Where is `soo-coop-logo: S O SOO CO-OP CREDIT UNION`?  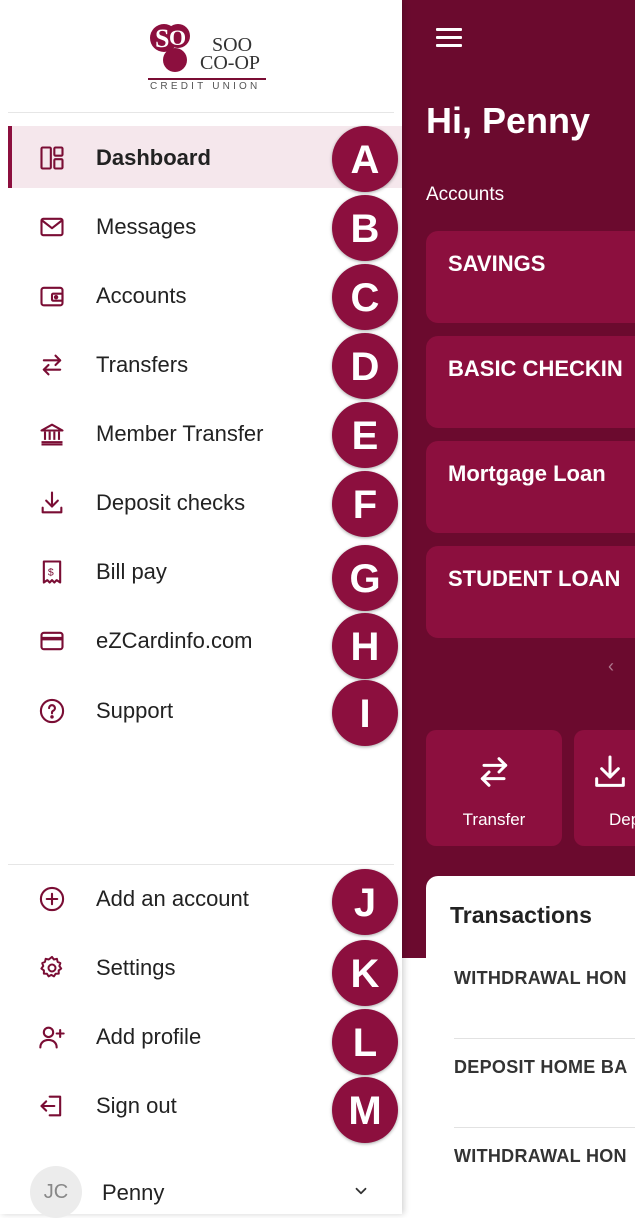
soo-coop-logo: S O SOO CO-OP CREDIT UNION is located at coordinates (208, 58).